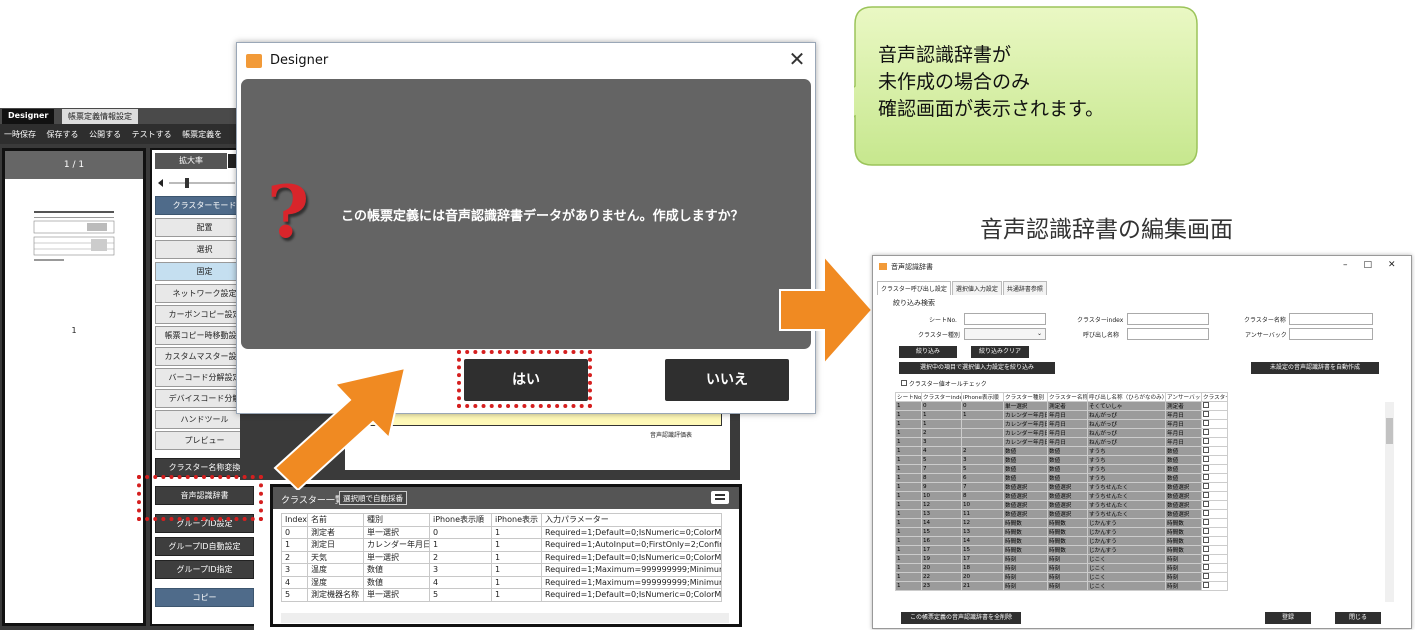 Image resolution: width=1415 pixels, height=630 pixels. Describe the element at coordinates (28, 116) in the screenshot. I see `tab-designer: Designer` at that location.